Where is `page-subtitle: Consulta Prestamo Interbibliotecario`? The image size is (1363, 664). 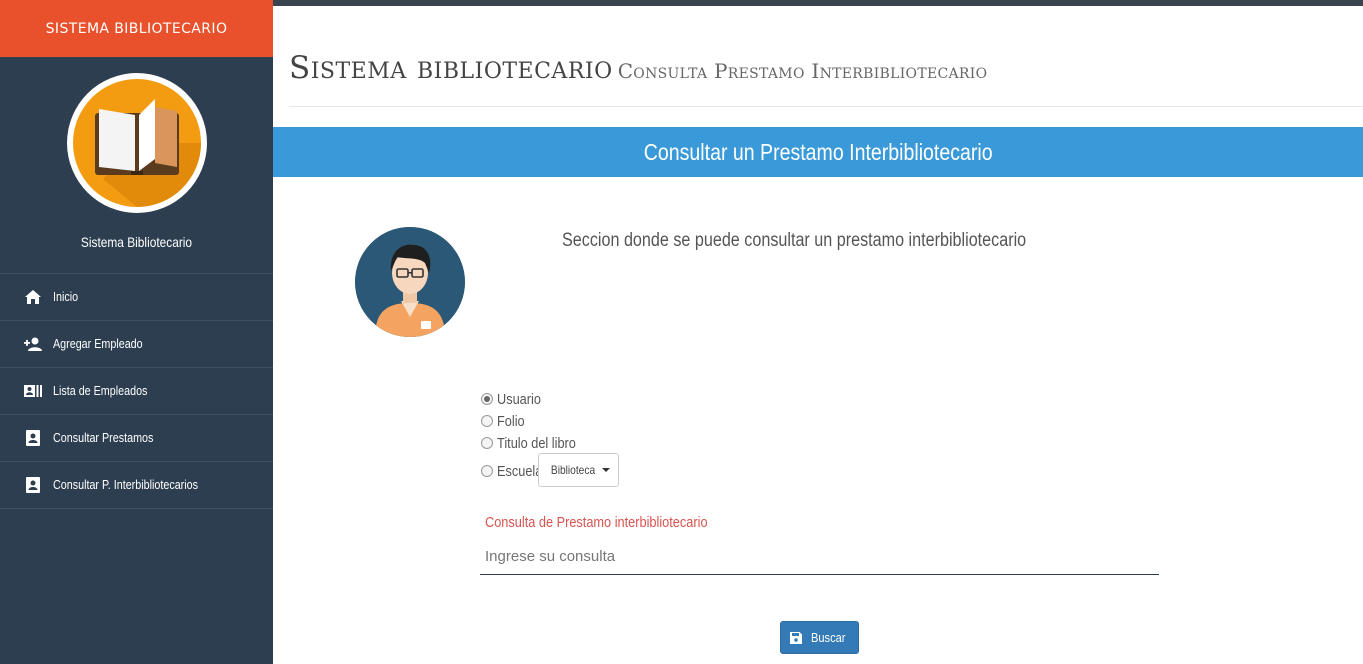 page-subtitle: Consulta Prestamo Interbibliotecario is located at coordinates (802, 71).